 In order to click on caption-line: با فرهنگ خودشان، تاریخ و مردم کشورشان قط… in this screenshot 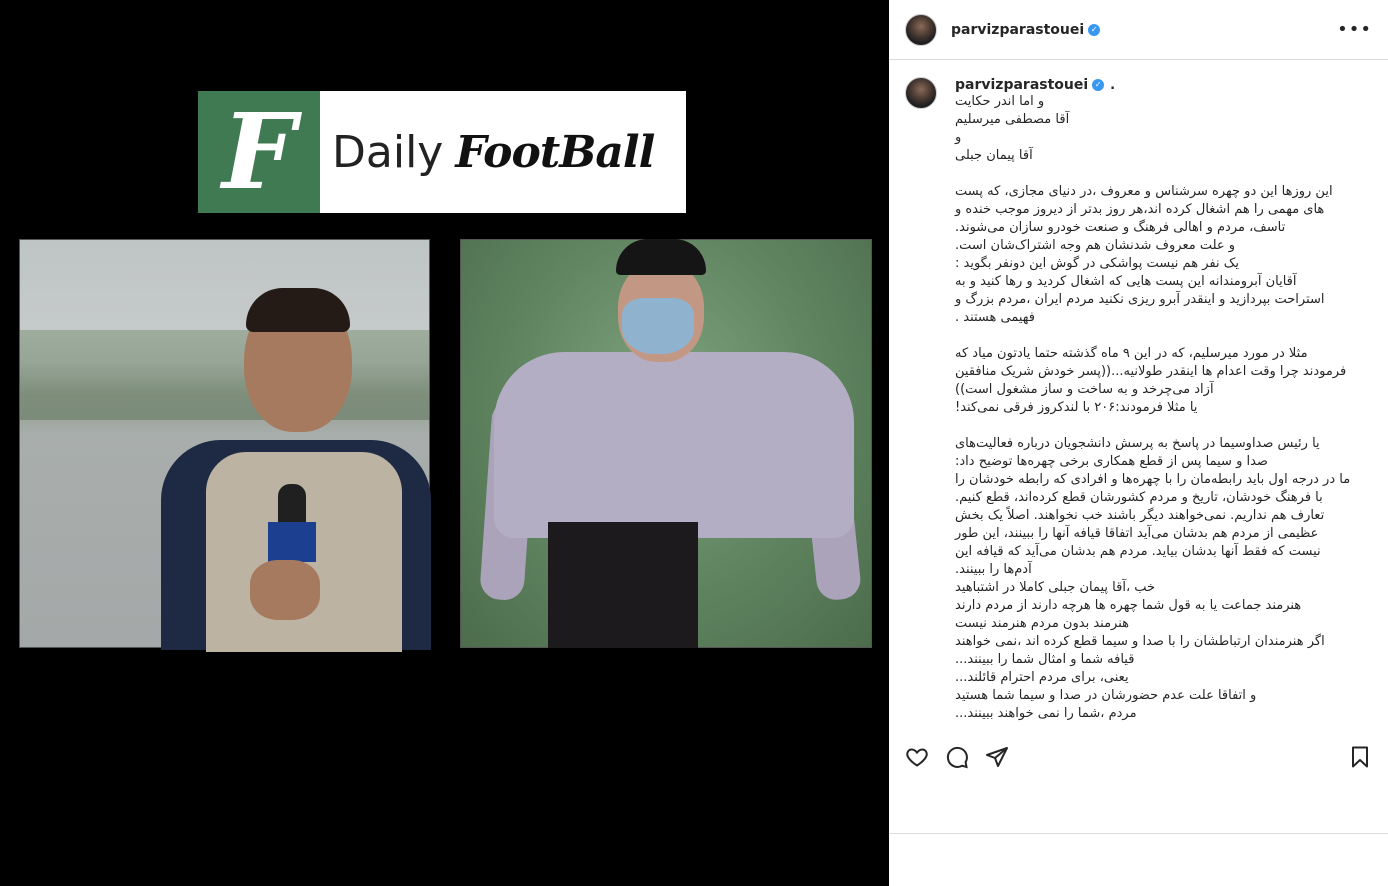, I will do `click(1139, 497)`.